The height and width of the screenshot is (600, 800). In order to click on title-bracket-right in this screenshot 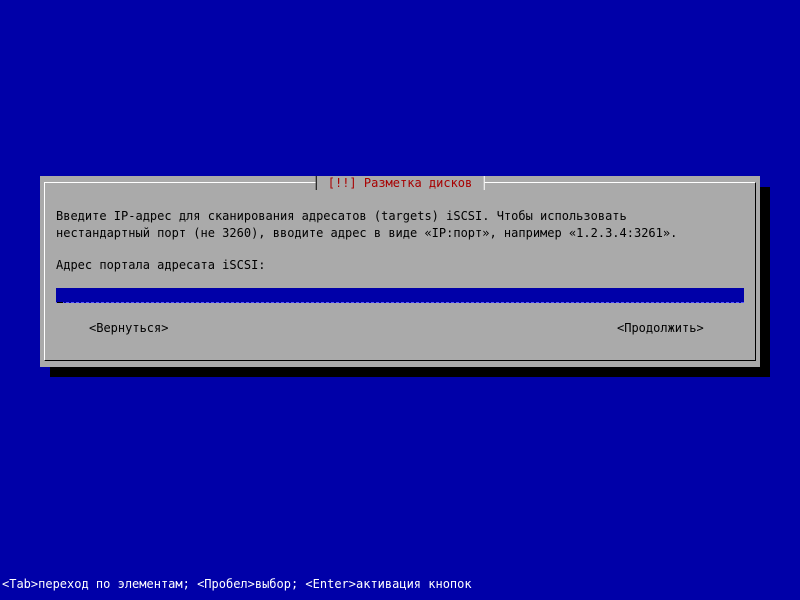, I will do `click(480, 183)`.